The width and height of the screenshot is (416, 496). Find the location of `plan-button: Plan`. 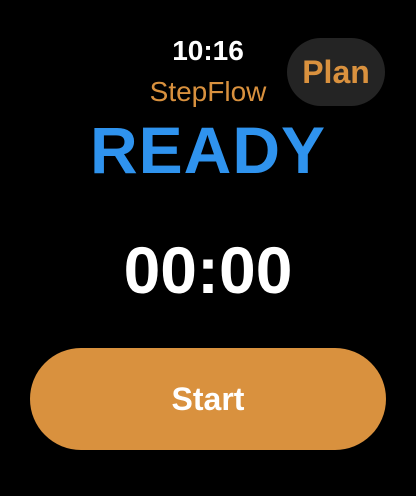

plan-button: Plan is located at coordinates (336, 72).